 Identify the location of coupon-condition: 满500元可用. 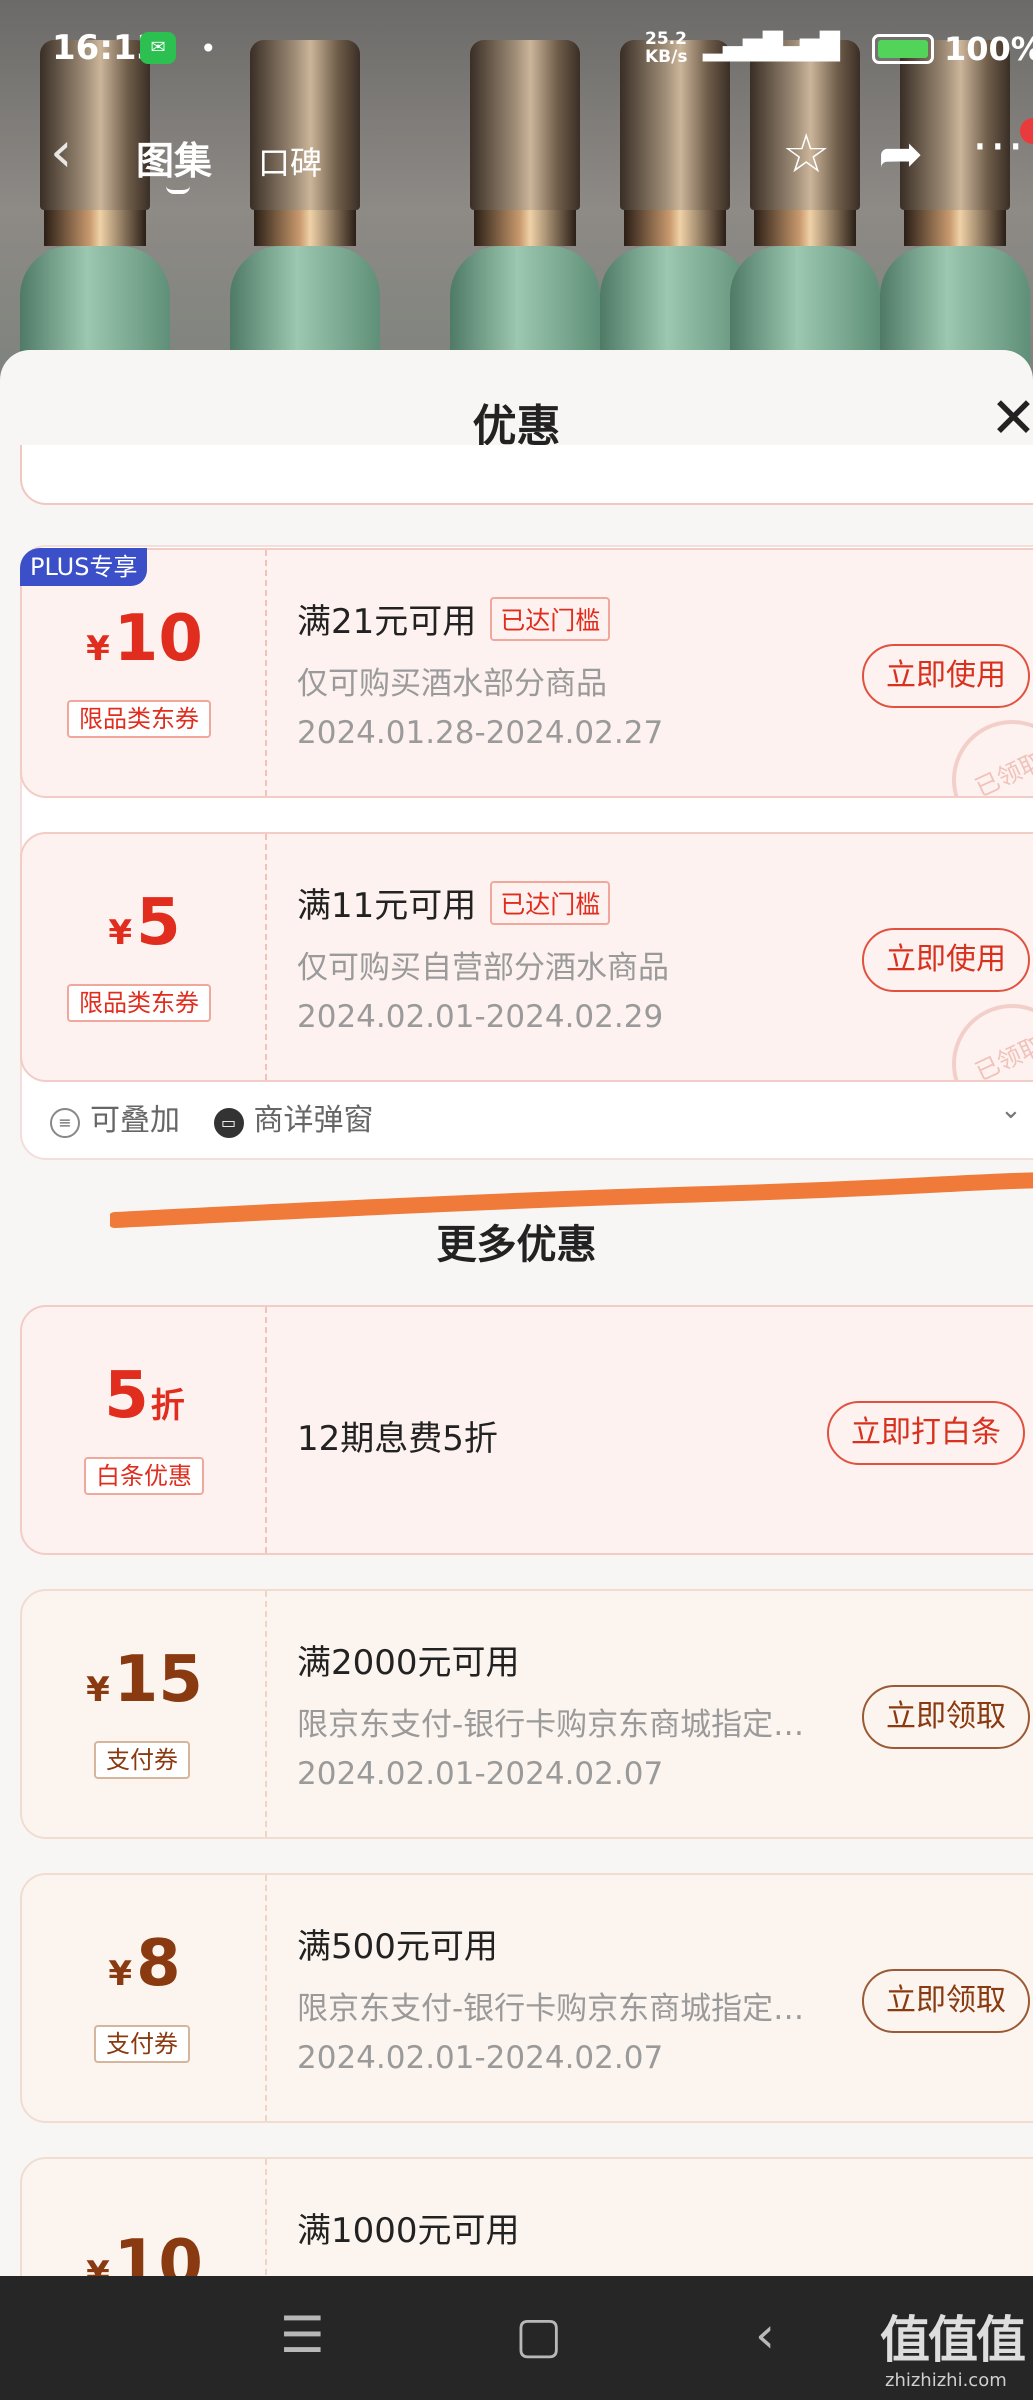
(397, 1947).